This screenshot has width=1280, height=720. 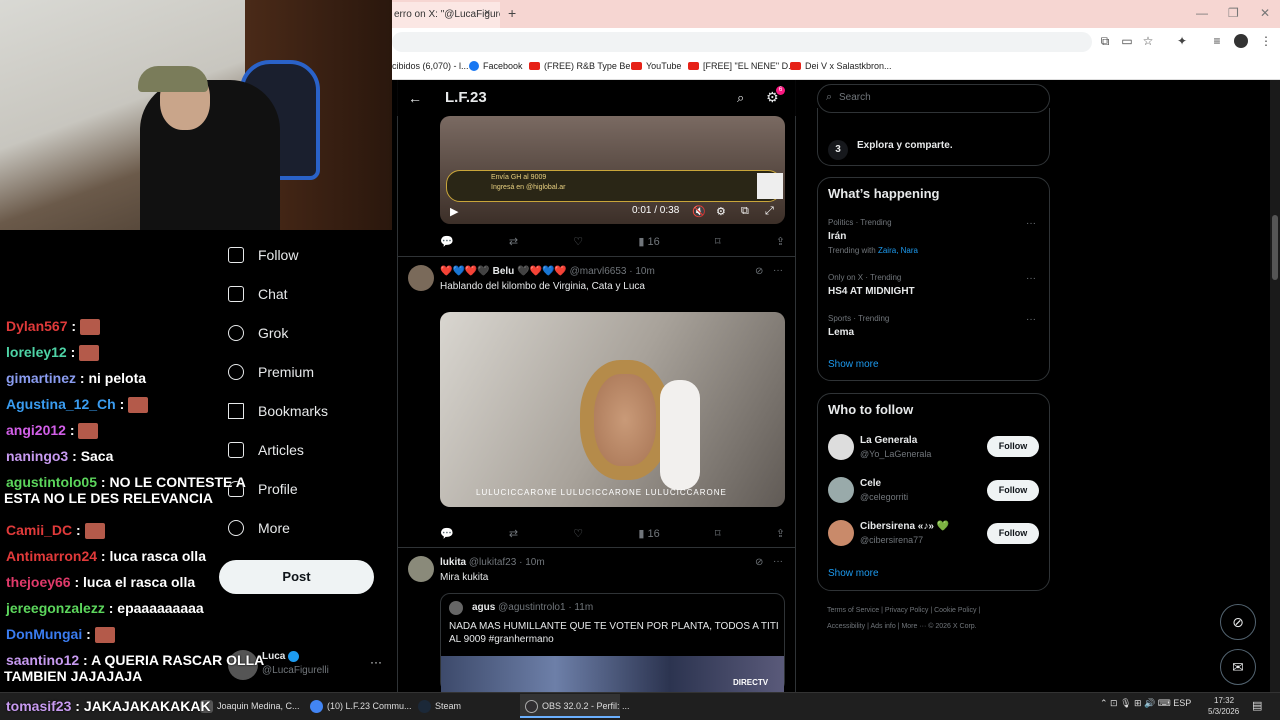 What do you see at coordinates (1223, 711) in the screenshot?
I see `clock-date: 5/3/2026` at bounding box center [1223, 711].